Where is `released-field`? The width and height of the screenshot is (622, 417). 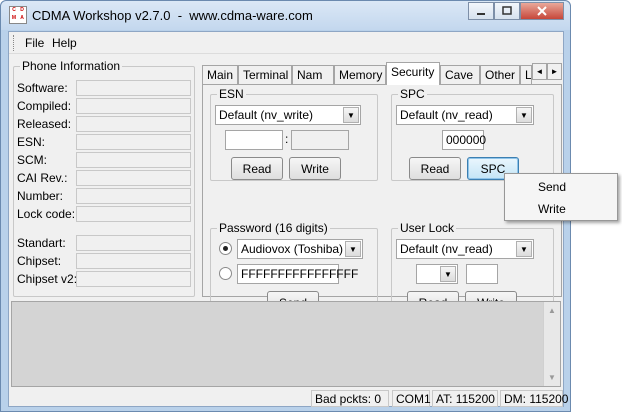 released-field is located at coordinates (133, 124).